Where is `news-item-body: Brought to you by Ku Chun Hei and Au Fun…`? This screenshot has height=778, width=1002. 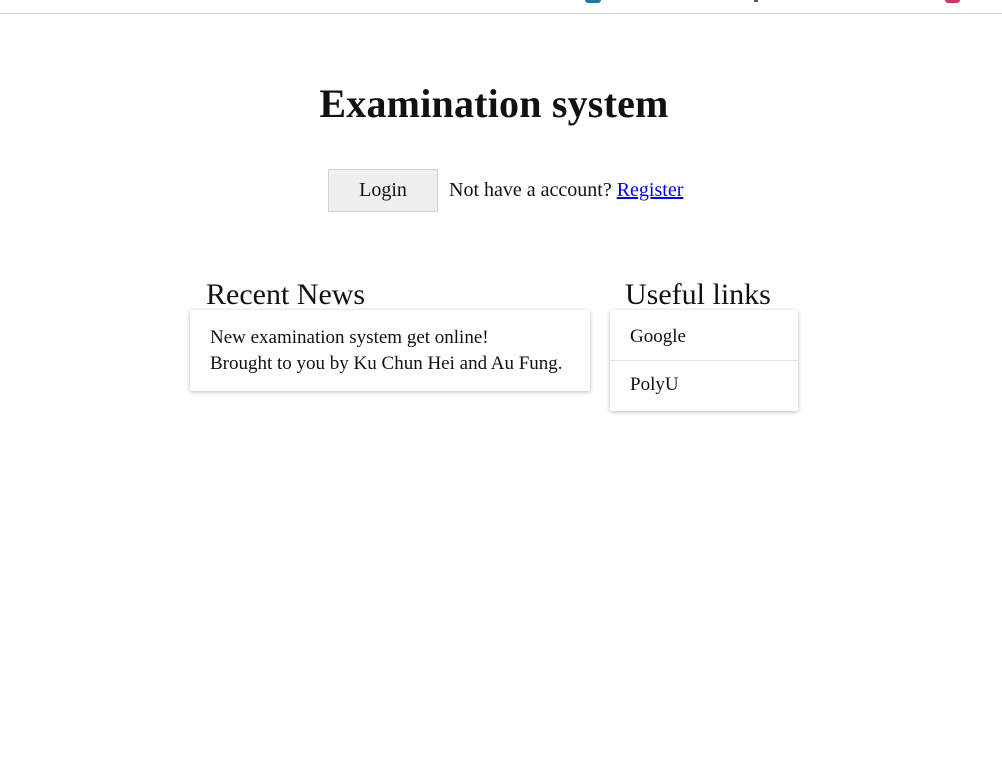 news-item-body: Brought to you by Ku Chun Hei and Au Fun… is located at coordinates (386, 363).